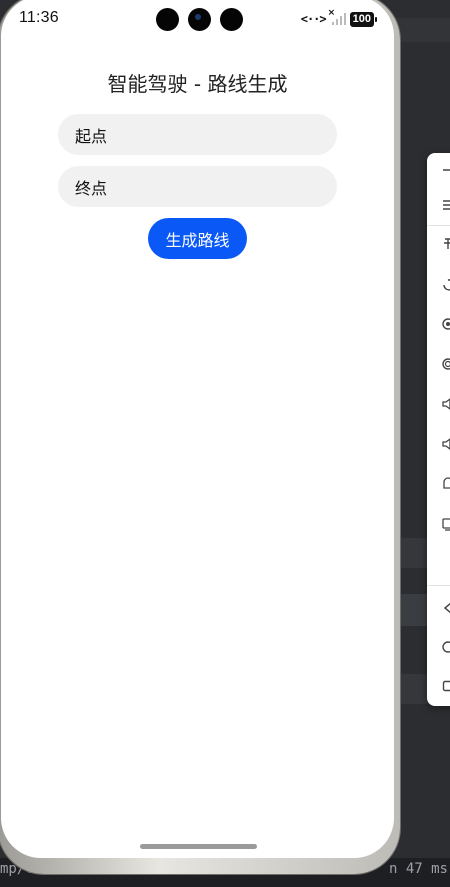 The height and width of the screenshot is (887, 450). I want to click on menu-icon, so click(445, 205).